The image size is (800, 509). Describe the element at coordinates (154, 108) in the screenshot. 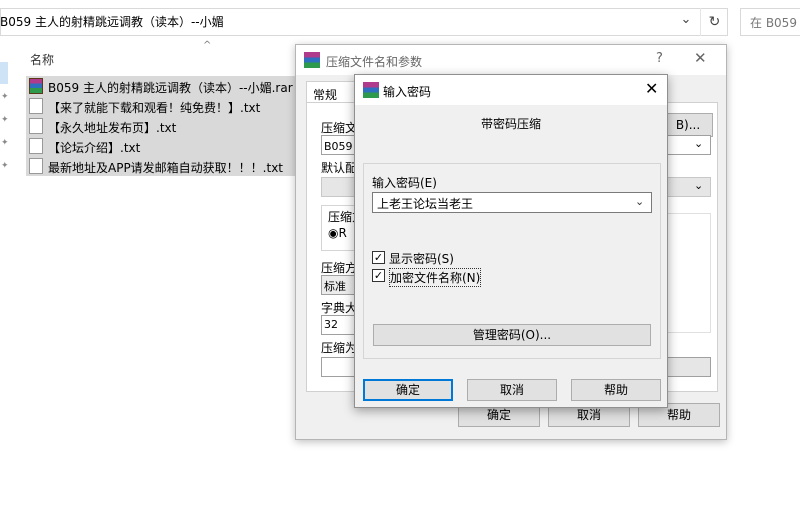

I see `file-name: 【来了就能下载和观看！纯免费！】.txt` at that location.